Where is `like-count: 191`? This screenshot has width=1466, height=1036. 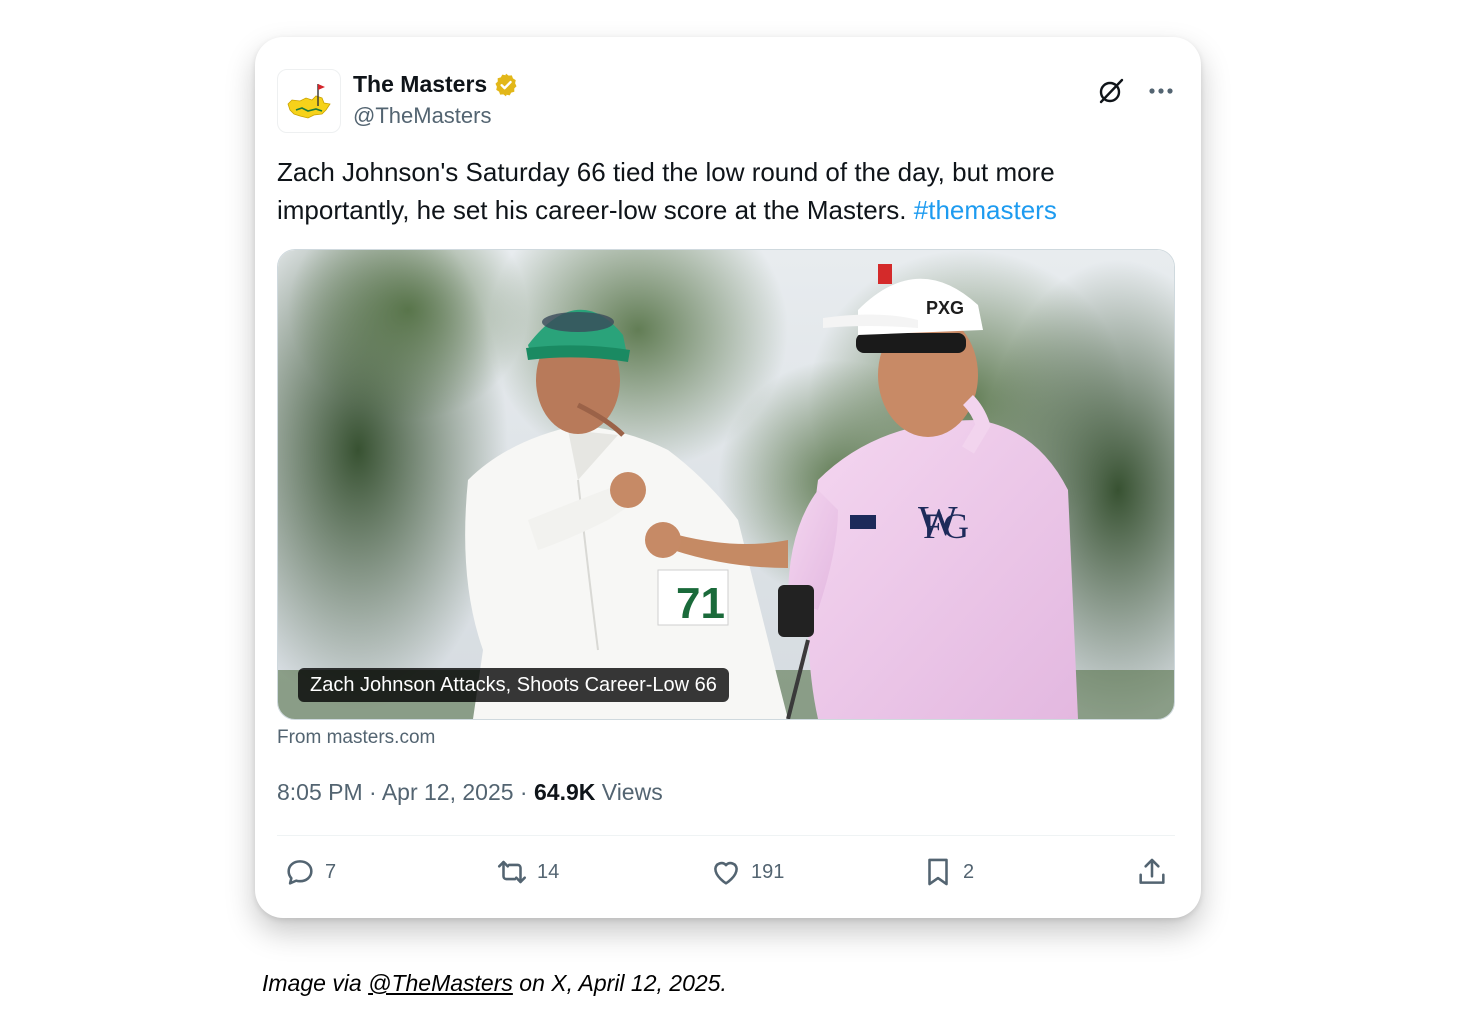 like-count: 191 is located at coordinates (768, 871).